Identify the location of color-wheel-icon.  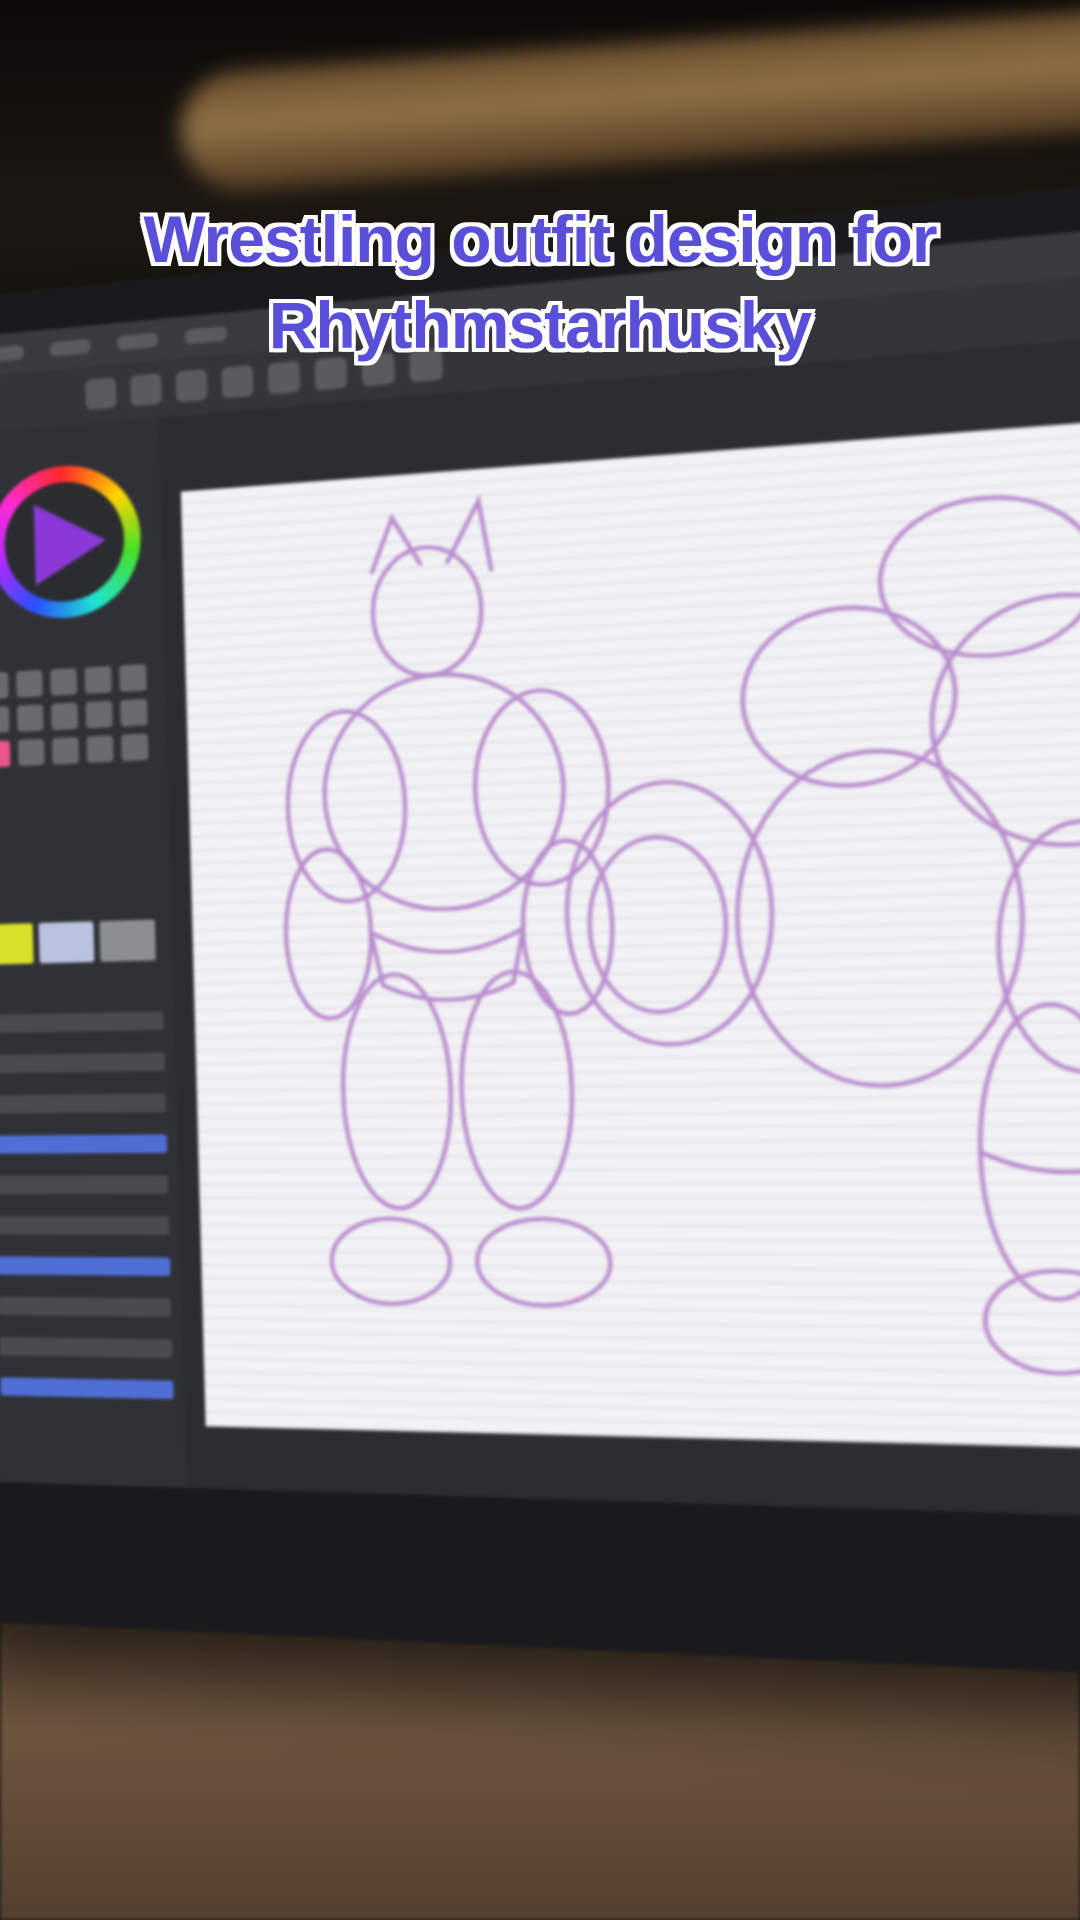
(71, 541).